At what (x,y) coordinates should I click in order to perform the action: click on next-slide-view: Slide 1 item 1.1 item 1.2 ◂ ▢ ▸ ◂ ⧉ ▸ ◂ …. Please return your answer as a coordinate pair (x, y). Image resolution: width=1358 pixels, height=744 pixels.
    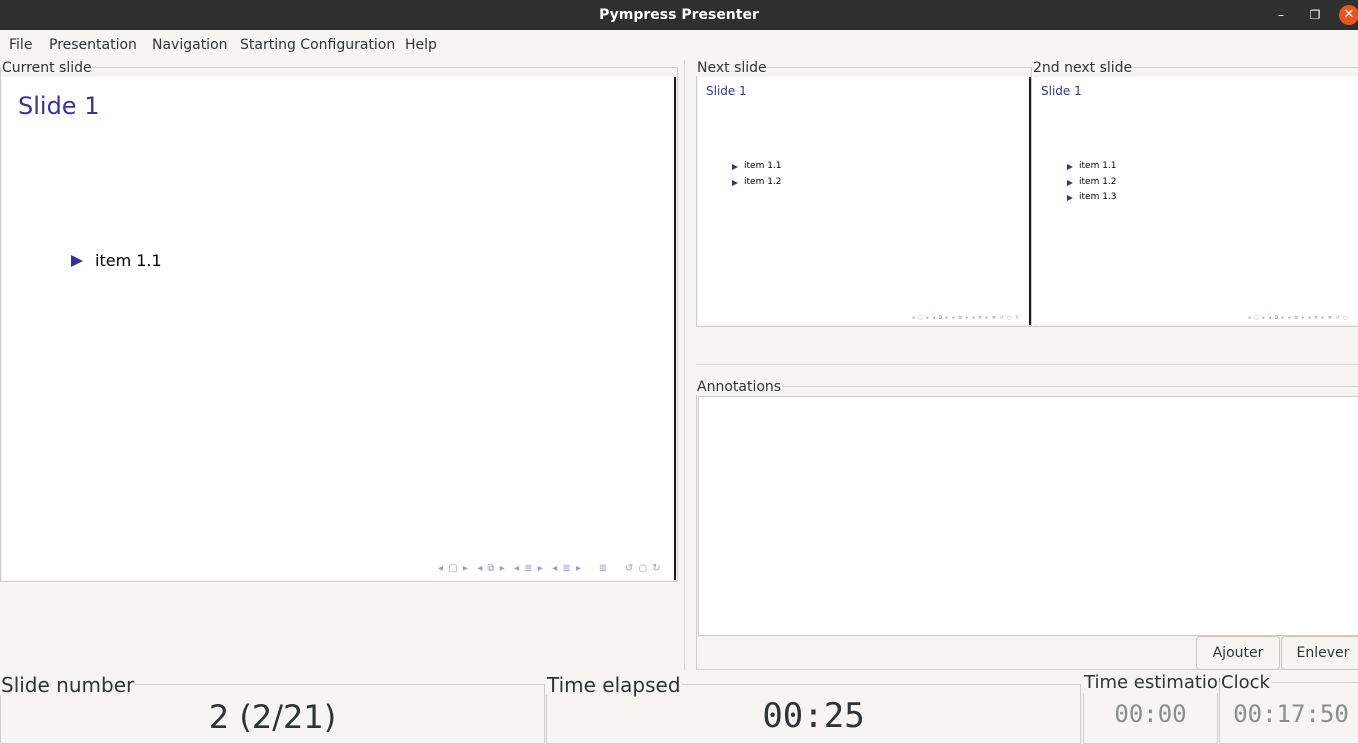
    Looking at the image, I should click on (863, 201).